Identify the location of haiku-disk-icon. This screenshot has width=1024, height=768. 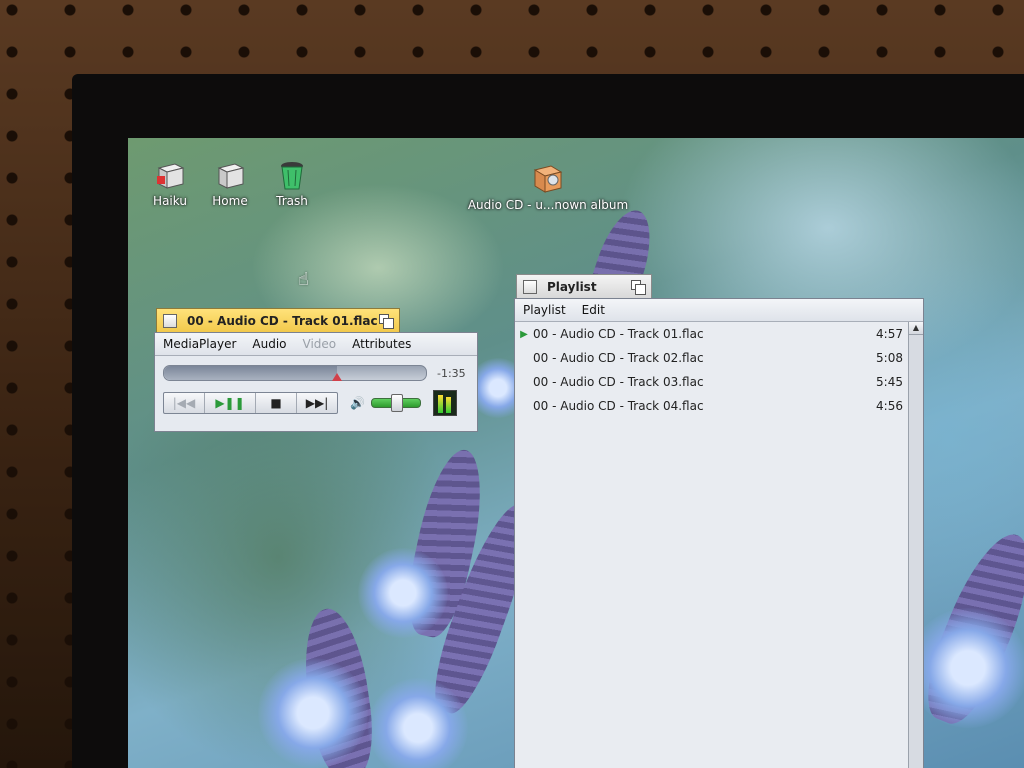
(171, 176).